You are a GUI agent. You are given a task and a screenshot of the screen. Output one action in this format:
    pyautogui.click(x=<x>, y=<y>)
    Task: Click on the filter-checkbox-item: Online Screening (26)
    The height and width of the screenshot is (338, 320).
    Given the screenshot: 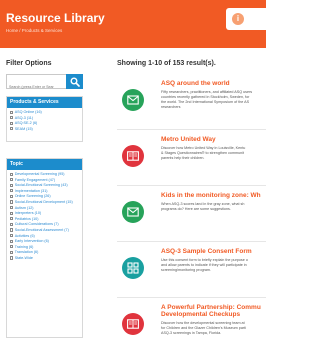 What is the action you would take?
    pyautogui.click(x=44, y=196)
    